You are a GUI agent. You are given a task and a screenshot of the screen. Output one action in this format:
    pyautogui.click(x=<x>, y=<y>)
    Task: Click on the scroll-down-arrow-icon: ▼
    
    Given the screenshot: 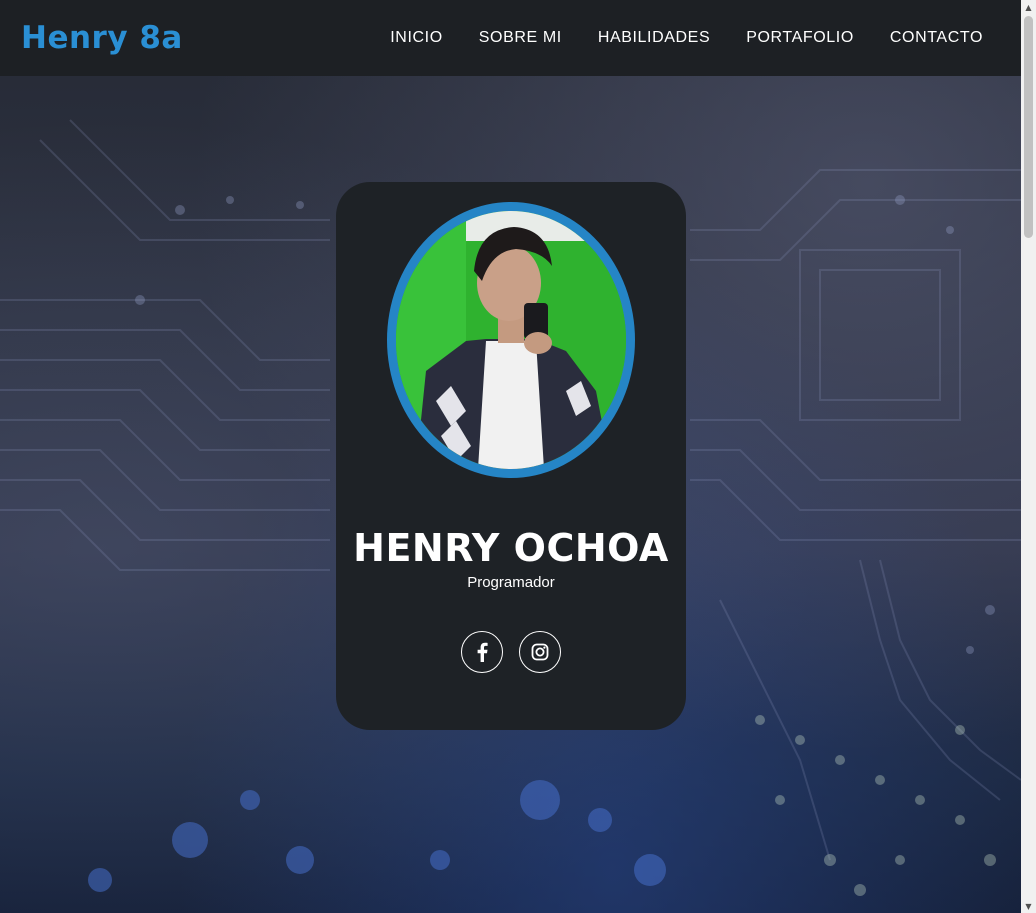 What is the action you would take?
    pyautogui.click(x=1028, y=906)
    